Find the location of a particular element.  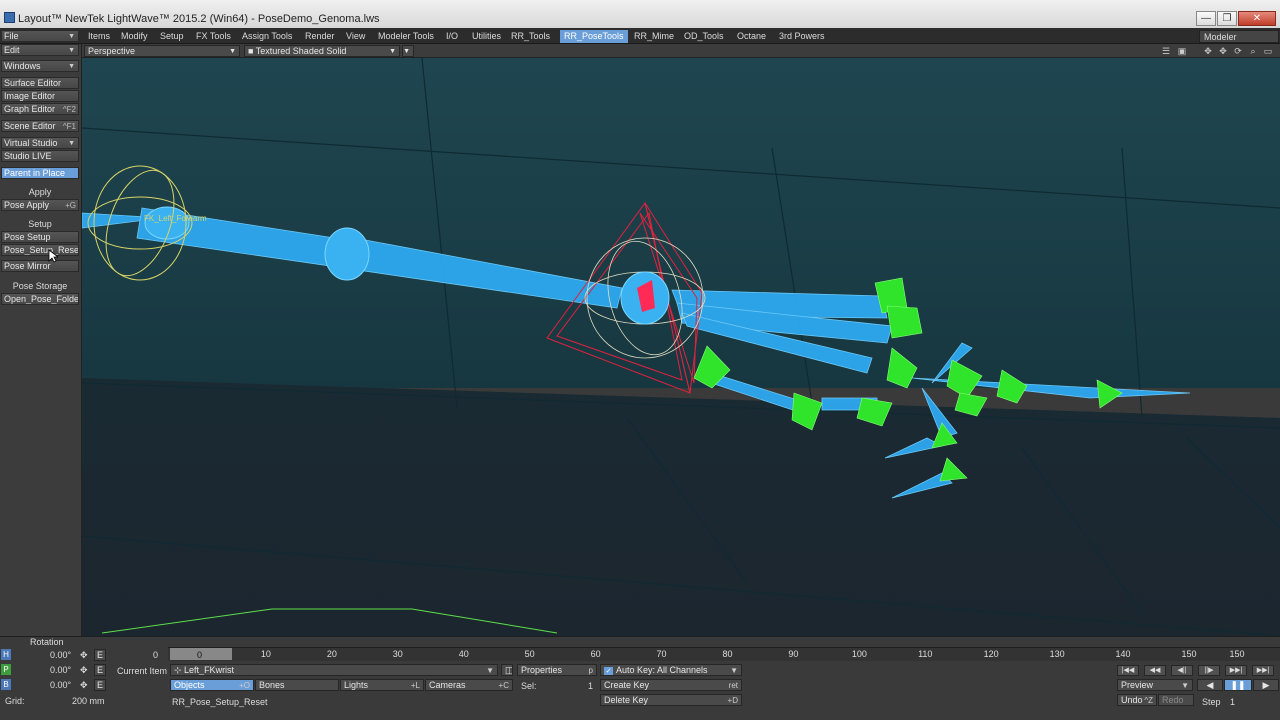

orbit-icon: ⟳ is located at coordinates (1238, 51).